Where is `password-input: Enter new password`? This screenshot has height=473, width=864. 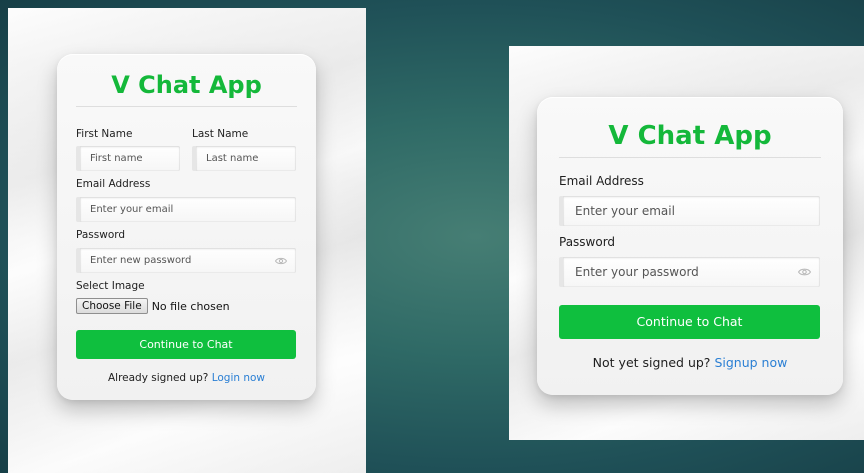
password-input: Enter new password is located at coordinates (186, 260).